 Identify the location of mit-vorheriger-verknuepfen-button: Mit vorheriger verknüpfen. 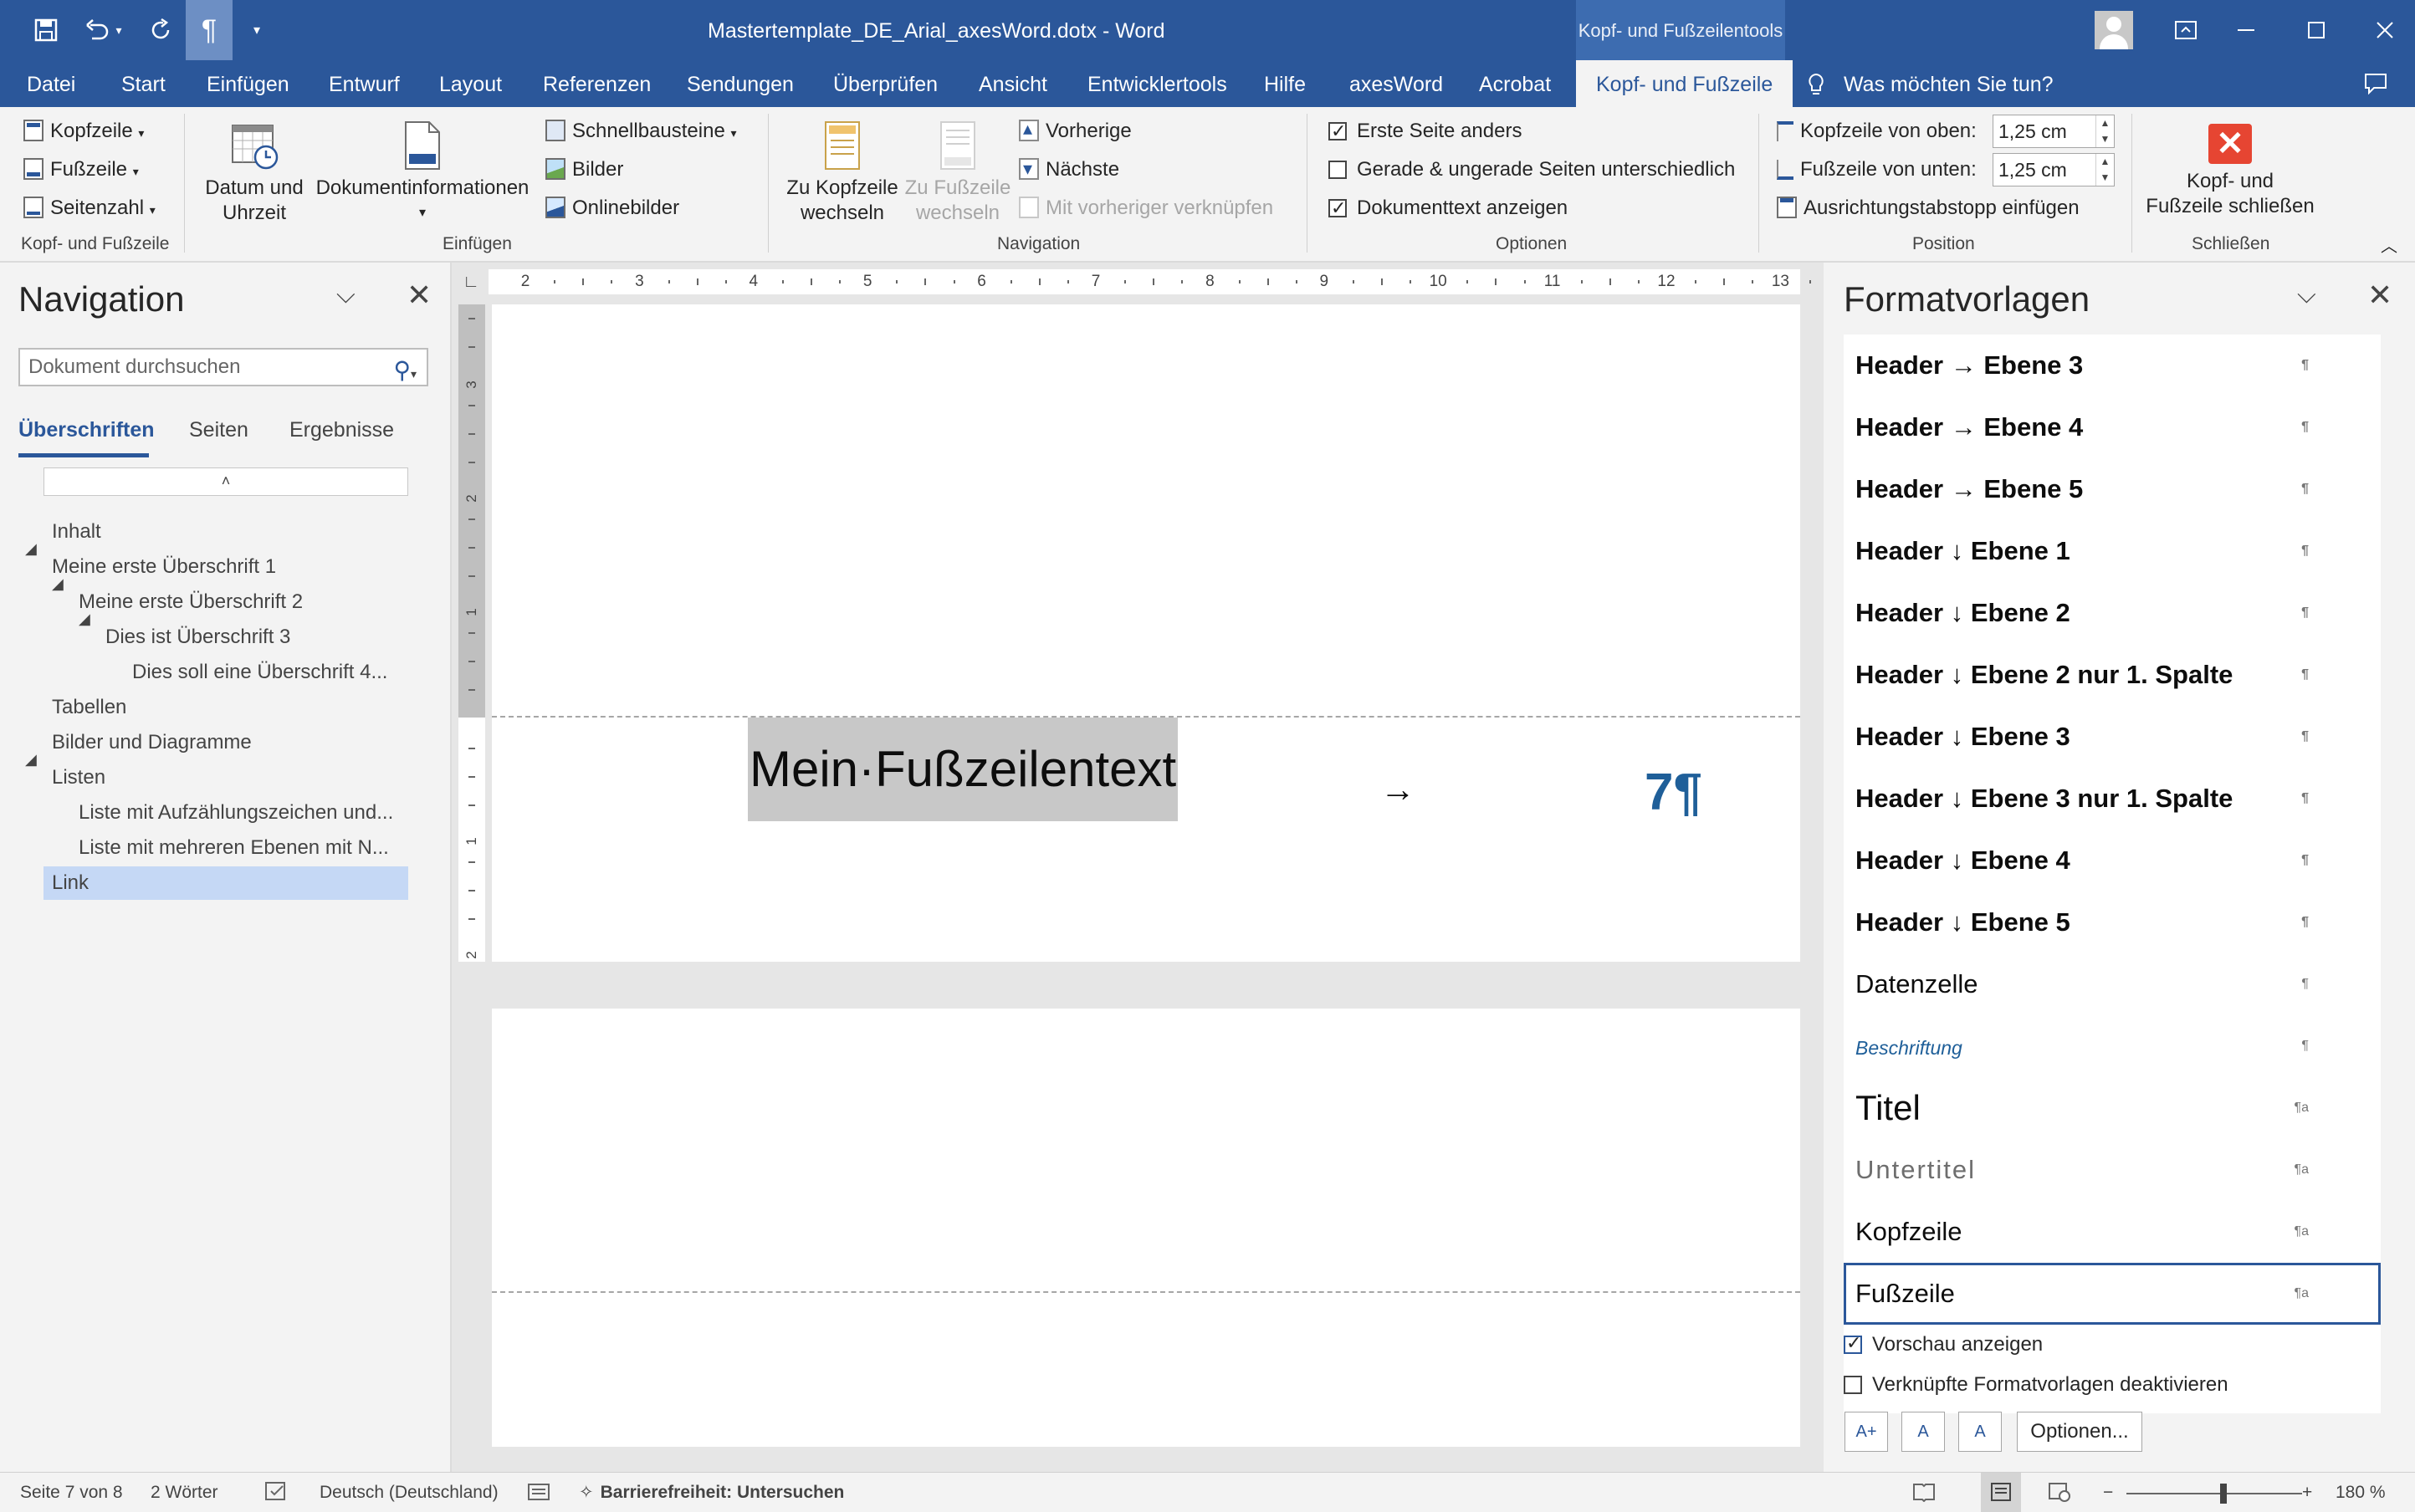
(1146, 208).